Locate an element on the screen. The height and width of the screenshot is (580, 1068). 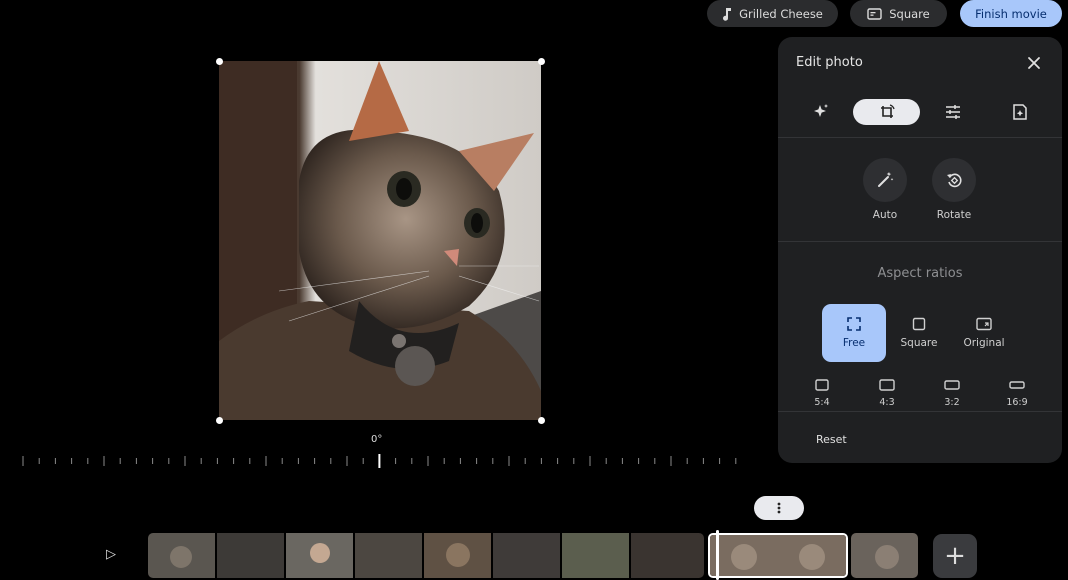
auto-fix-icon is located at coordinates (886, 179).